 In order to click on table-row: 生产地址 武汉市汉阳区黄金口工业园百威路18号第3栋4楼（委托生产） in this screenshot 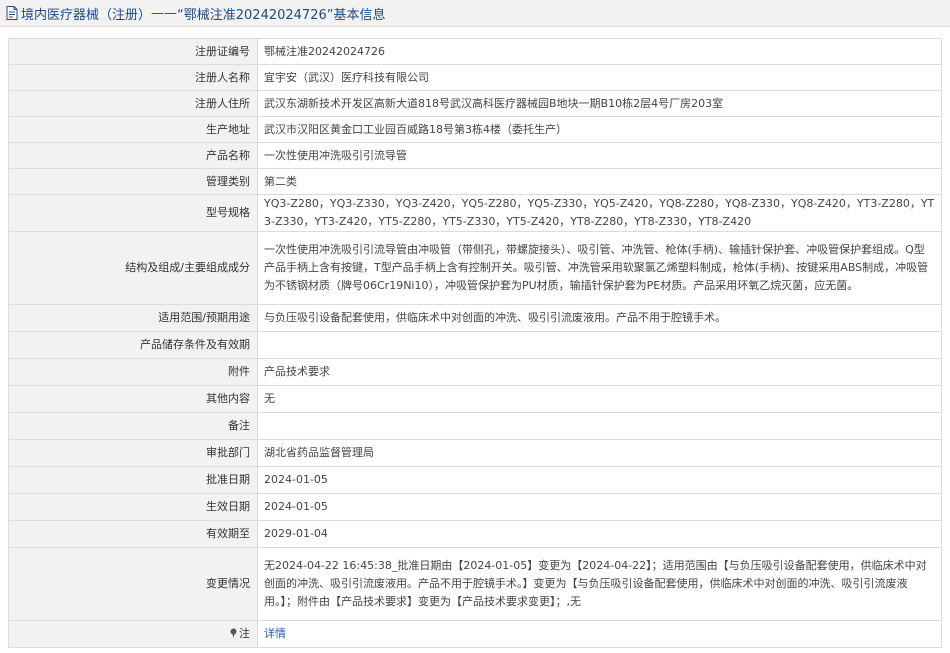, I will do `click(475, 129)`.